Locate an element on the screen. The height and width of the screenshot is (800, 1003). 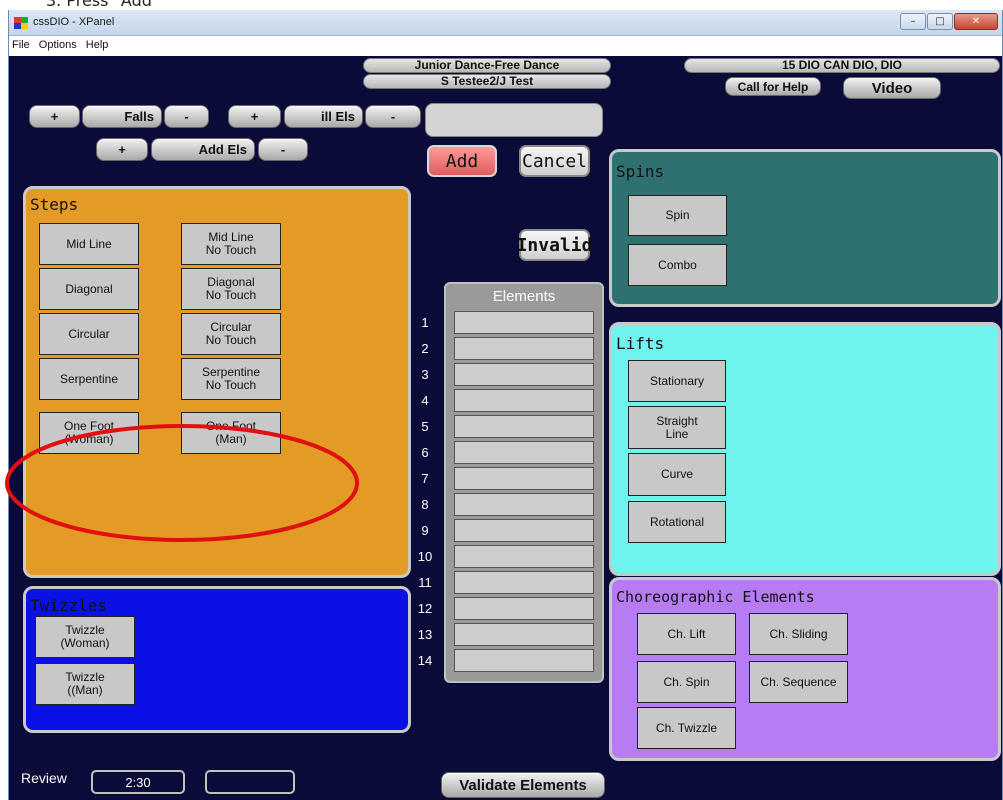
lifts-title: Lifts is located at coordinates (640, 343).